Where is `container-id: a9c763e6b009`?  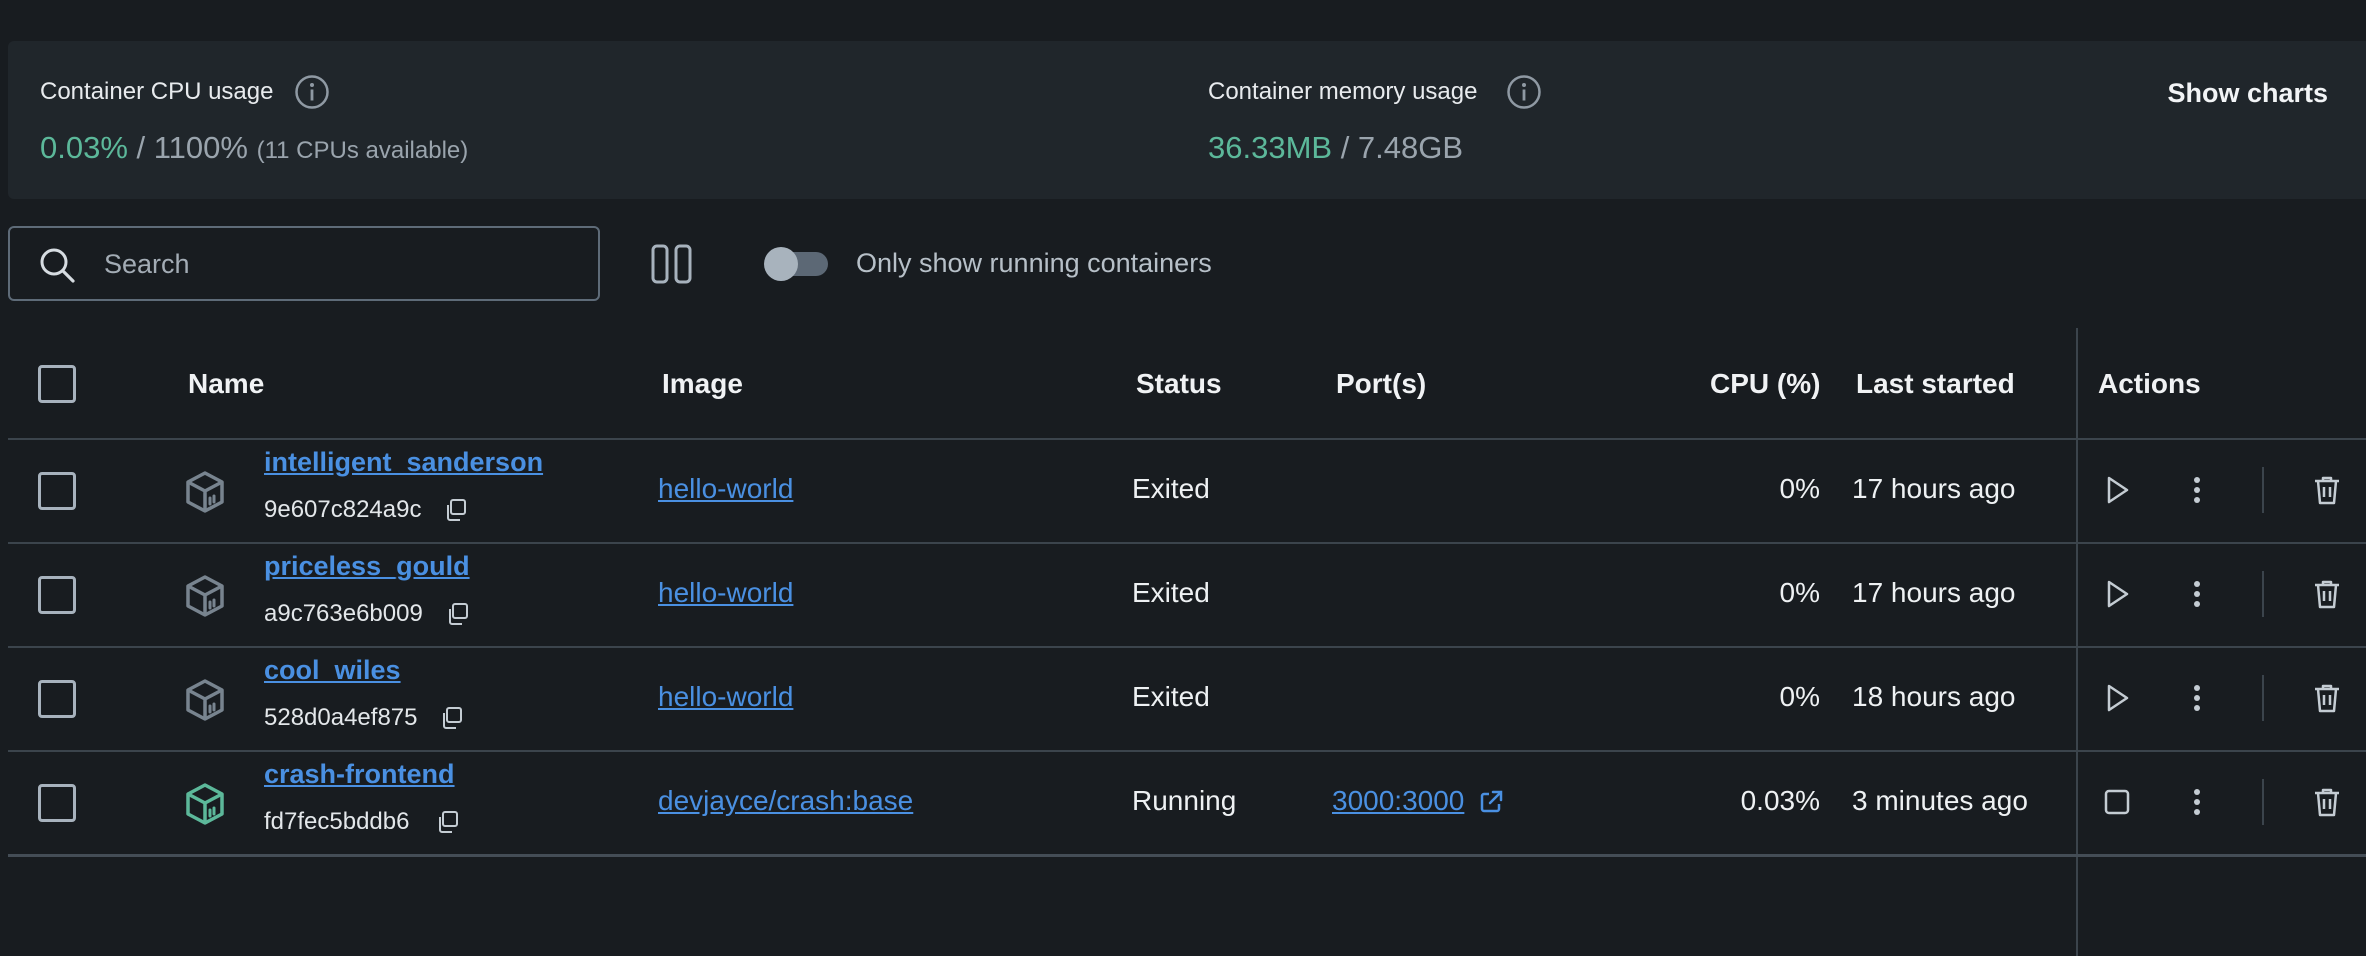 container-id: a9c763e6b009 is located at coordinates (343, 613).